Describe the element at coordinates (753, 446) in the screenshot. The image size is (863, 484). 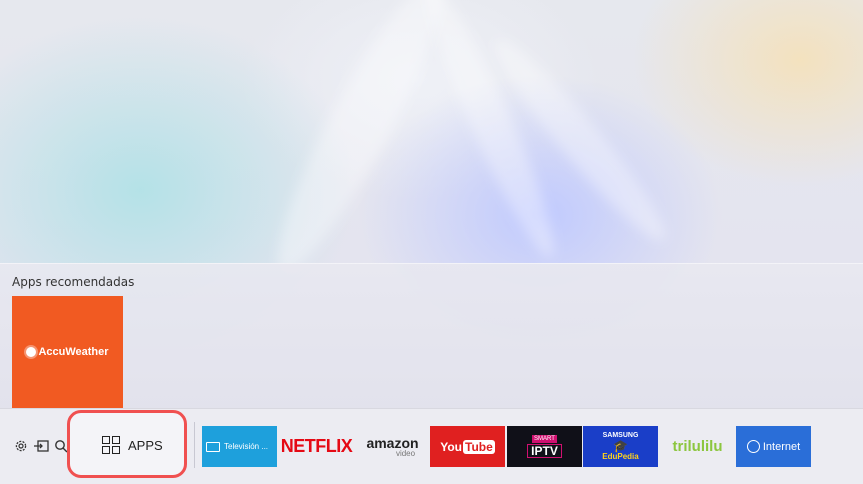
I see `globe-icon` at that location.